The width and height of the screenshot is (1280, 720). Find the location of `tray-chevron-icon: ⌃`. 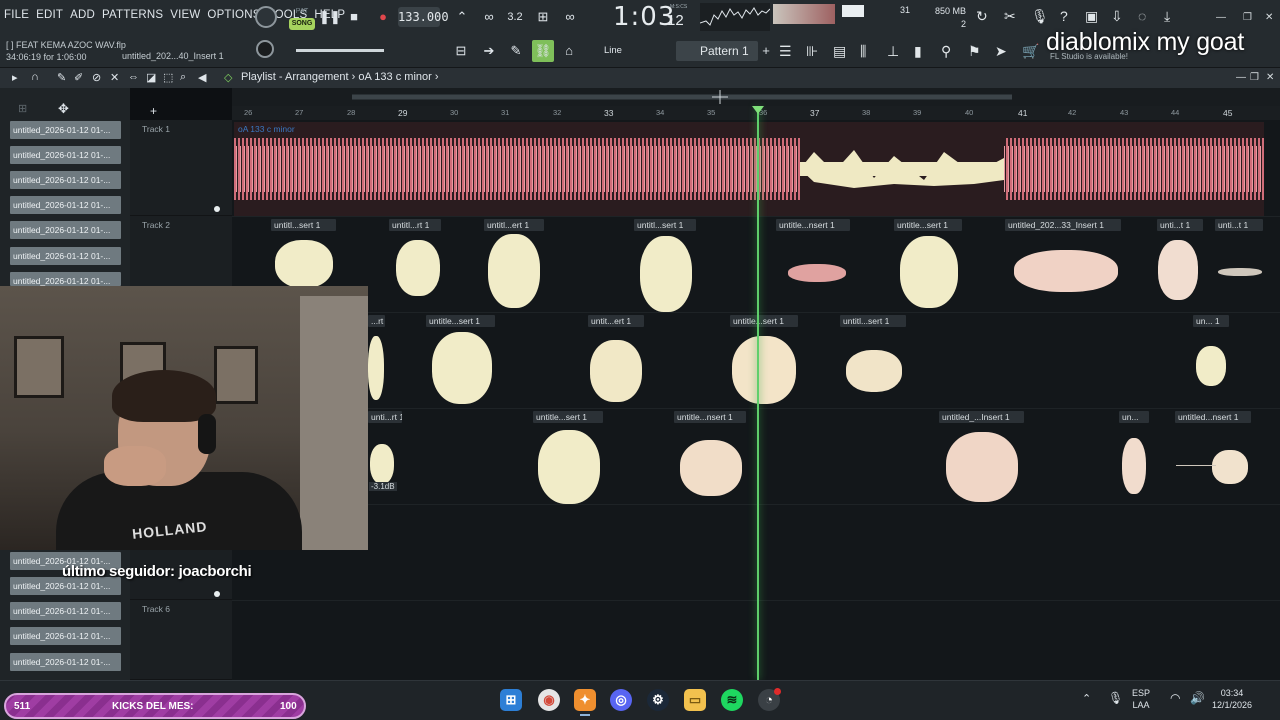

tray-chevron-icon: ⌃ is located at coordinates (1086, 699).